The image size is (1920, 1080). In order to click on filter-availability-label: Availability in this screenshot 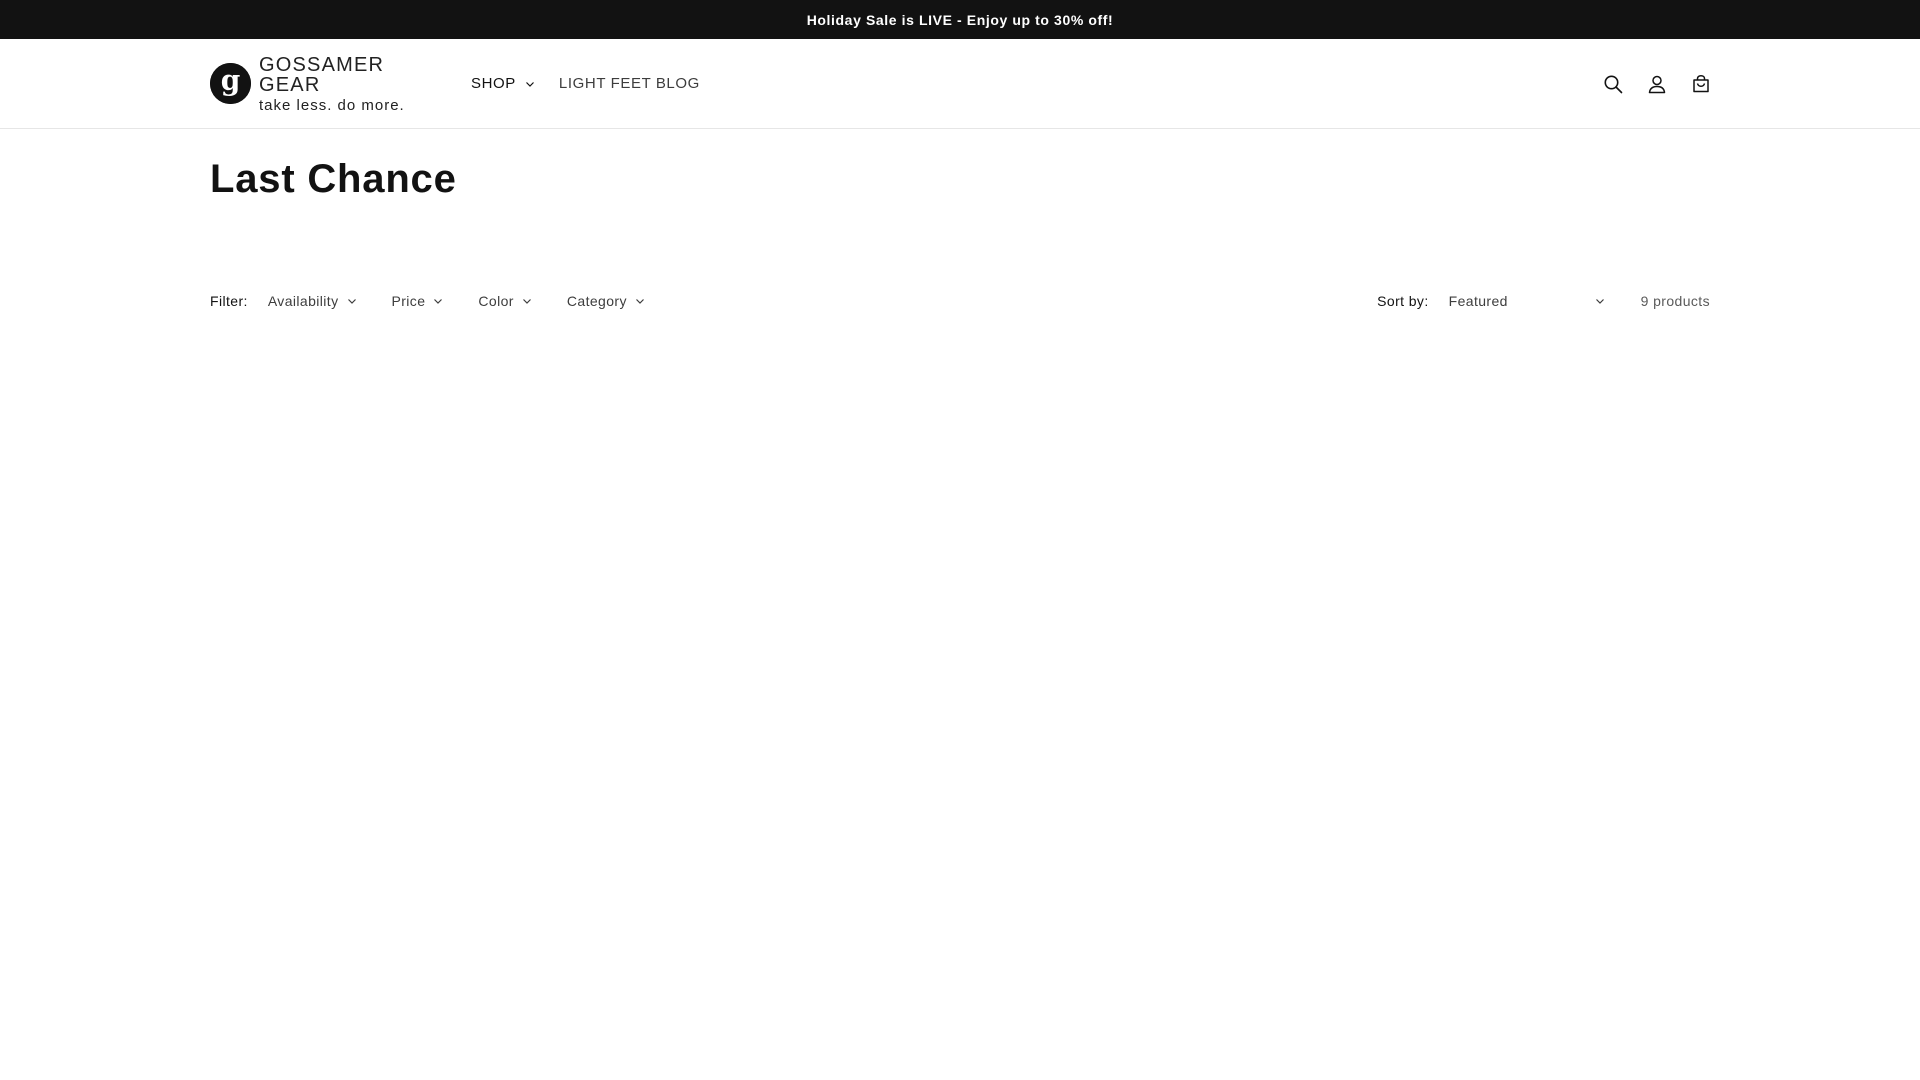, I will do `click(303, 301)`.